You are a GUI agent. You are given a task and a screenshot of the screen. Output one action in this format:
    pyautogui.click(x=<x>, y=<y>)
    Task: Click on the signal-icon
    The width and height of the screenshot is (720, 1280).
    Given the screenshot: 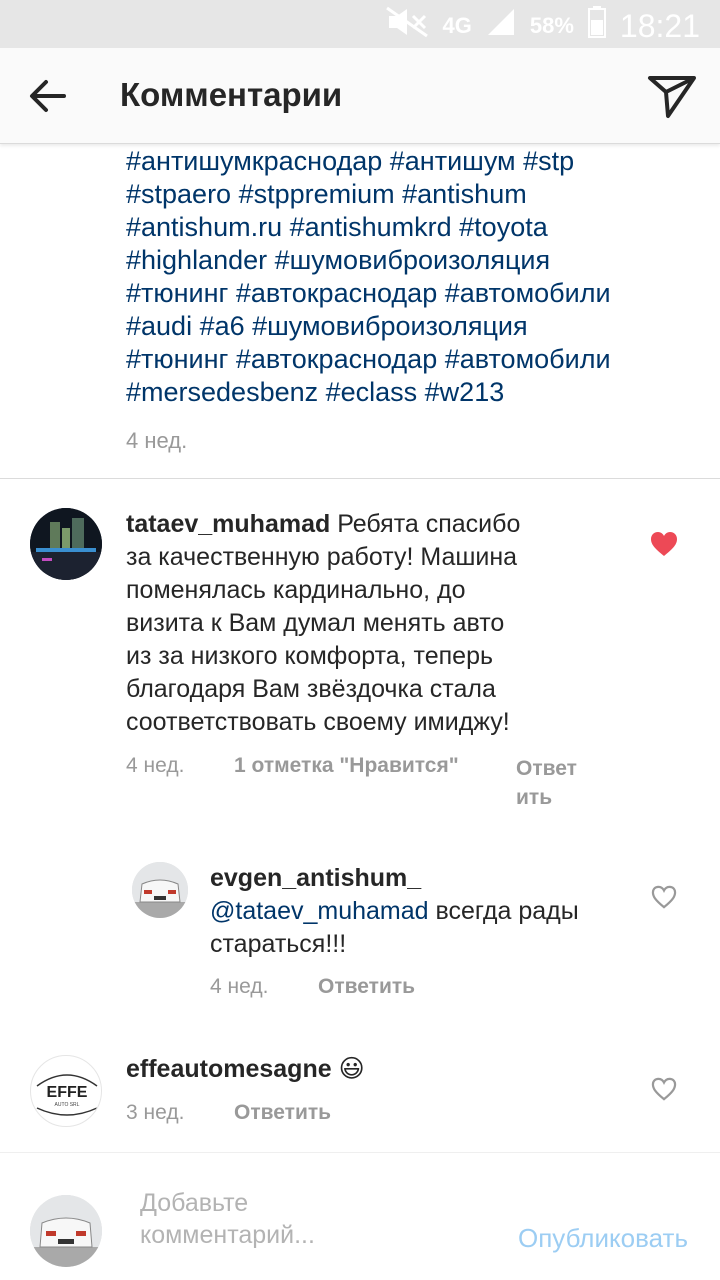 What is the action you would take?
    pyautogui.click(x=501, y=26)
    